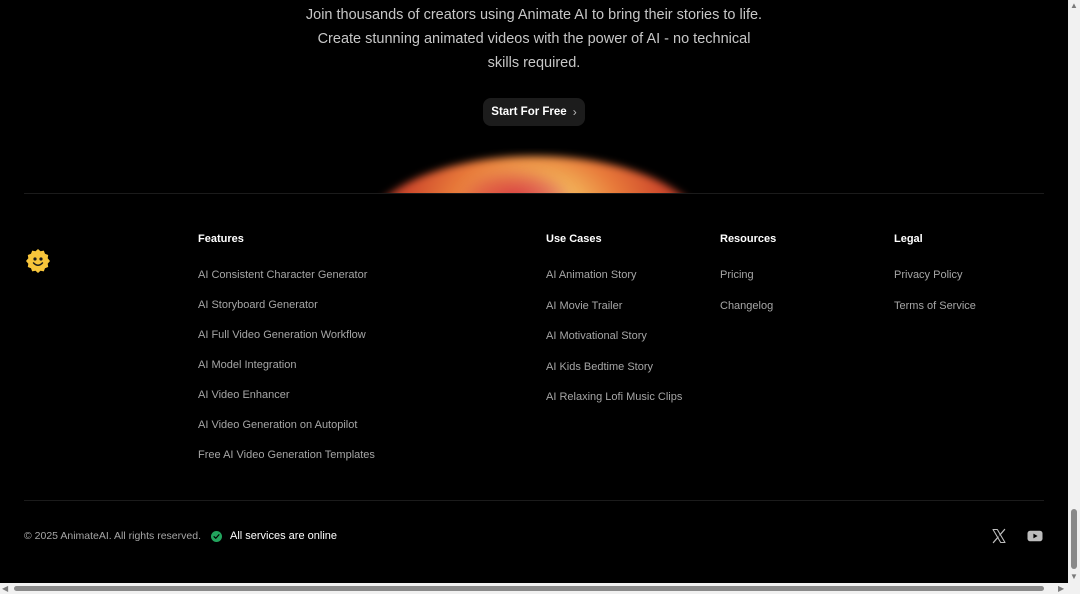 The width and height of the screenshot is (1080, 594). What do you see at coordinates (534, 500) in the screenshot?
I see `footer-divider` at bounding box center [534, 500].